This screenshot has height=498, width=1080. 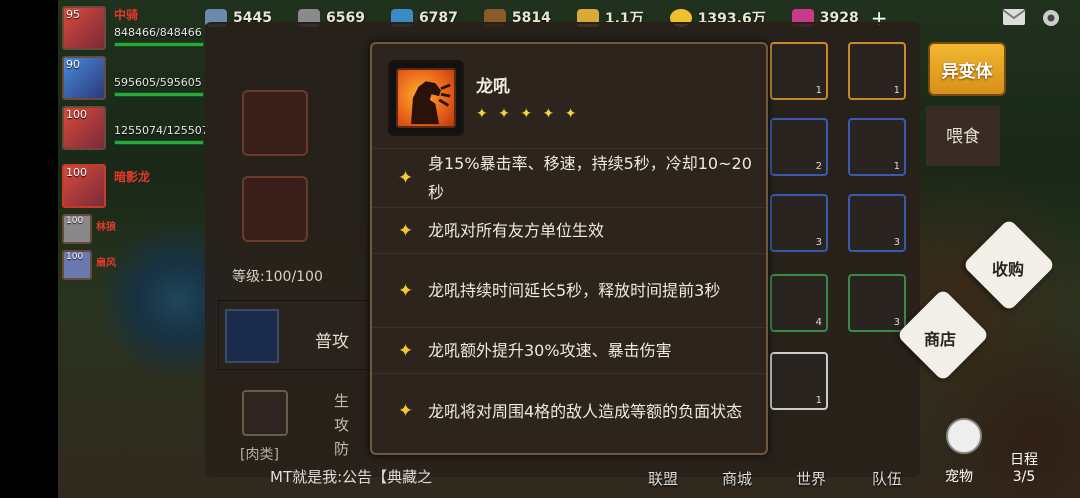 What do you see at coordinates (493, 87) in the screenshot?
I see `skill-title: 龙吼` at bounding box center [493, 87].